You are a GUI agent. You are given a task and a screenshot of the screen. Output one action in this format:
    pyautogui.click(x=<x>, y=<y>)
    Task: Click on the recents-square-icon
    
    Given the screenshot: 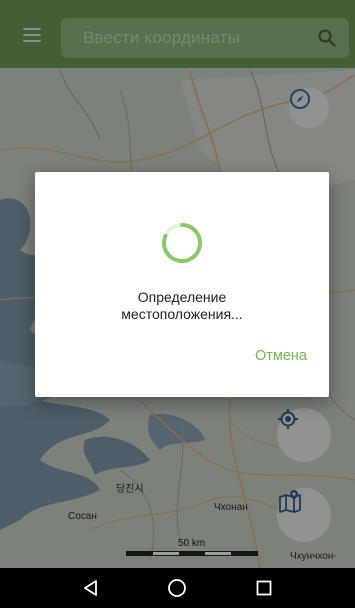 What is the action you would take?
    pyautogui.click(x=264, y=588)
    